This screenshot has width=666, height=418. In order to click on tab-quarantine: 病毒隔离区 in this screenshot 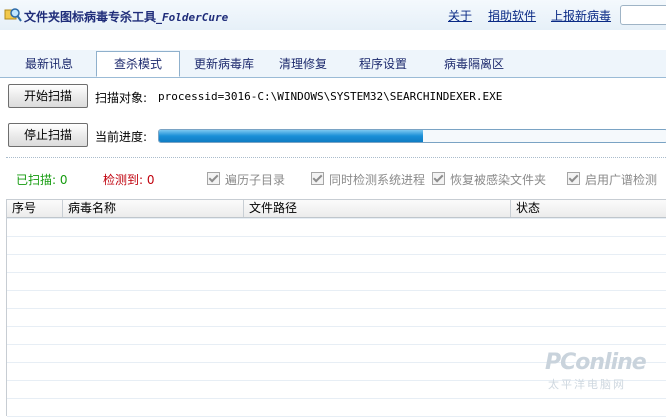, I will do `click(474, 64)`.